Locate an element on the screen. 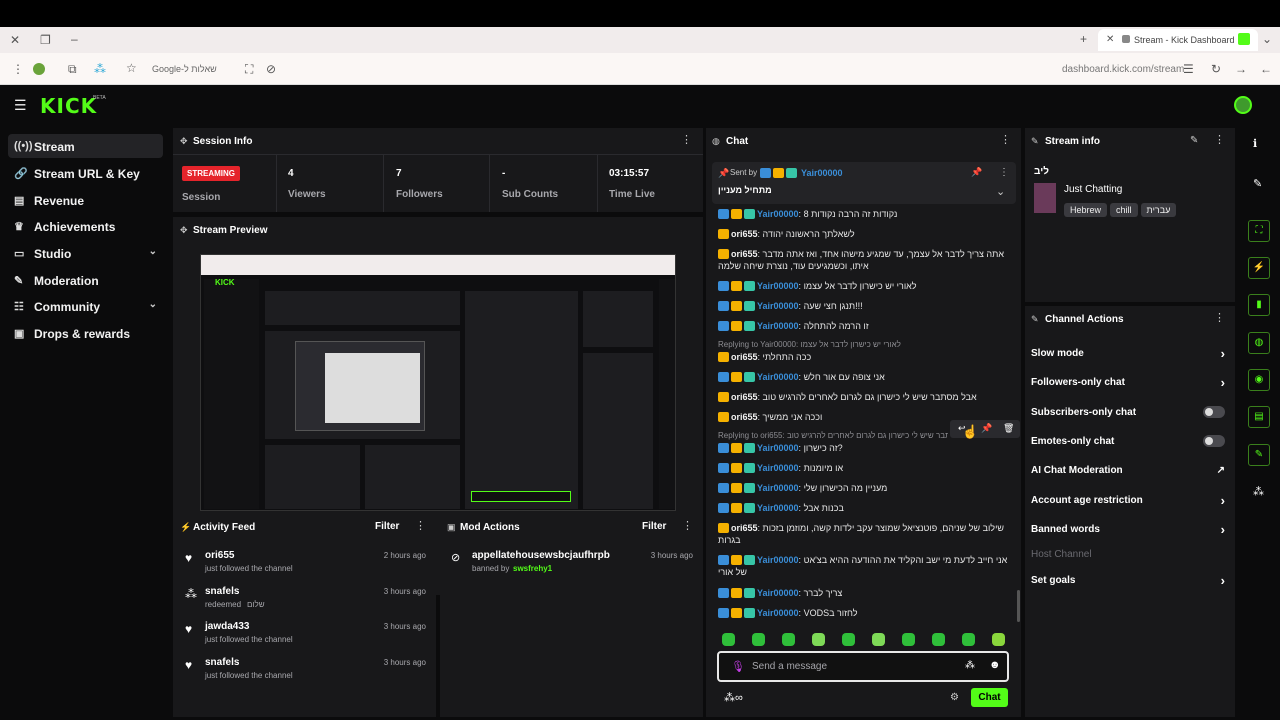 The height and width of the screenshot is (720, 1280). pin-icon: 📌 is located at coordinates (986, 428).